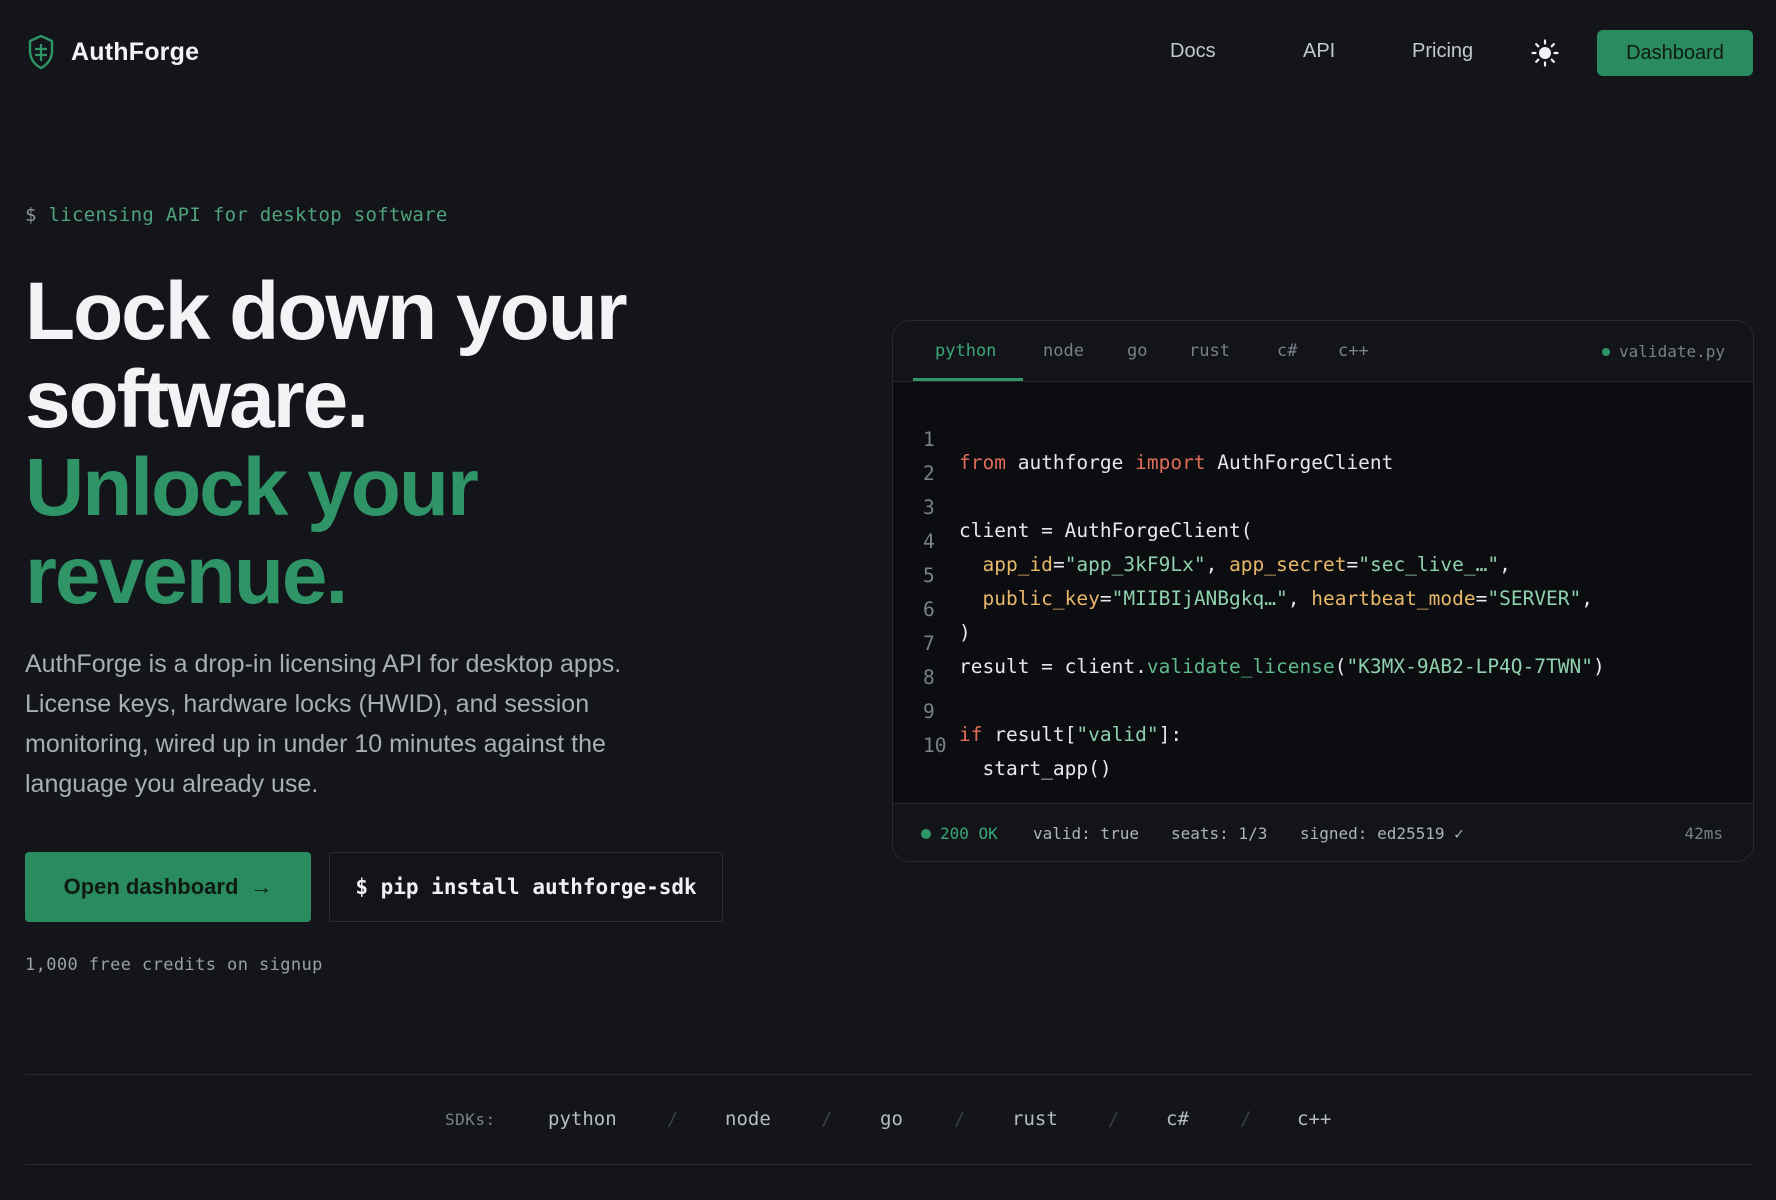  I want to click on code-line: 8, so click(928, 666).